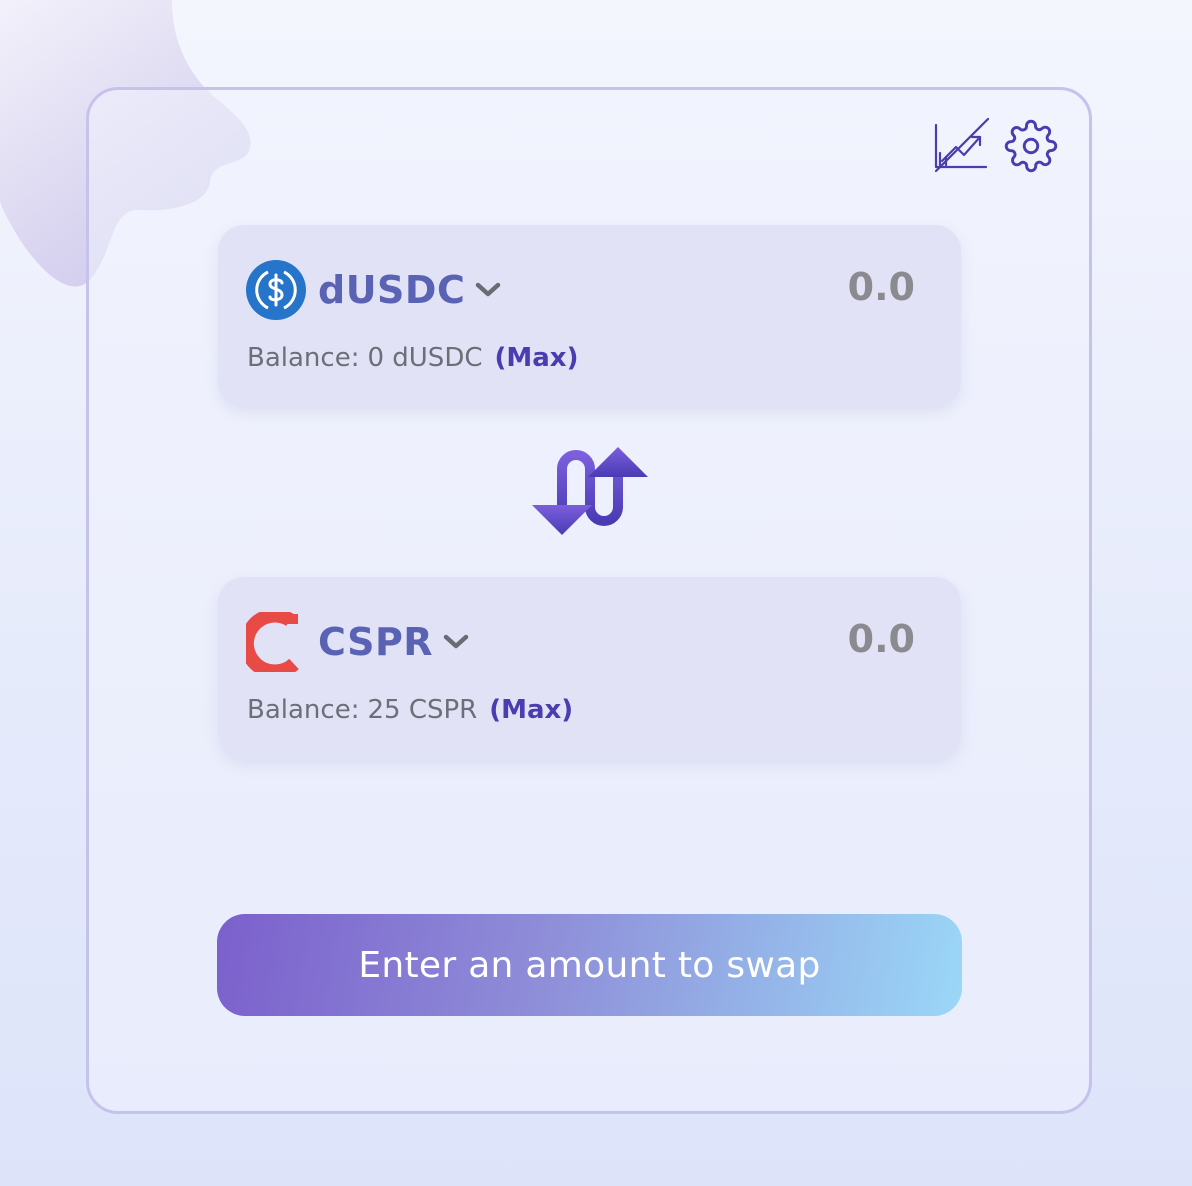 Image resolution: width=1192 pixels, height=1186 pixels. Describe the element at coordinates (815, 287) in the screenshot. I see `from-amount-input` at that location.